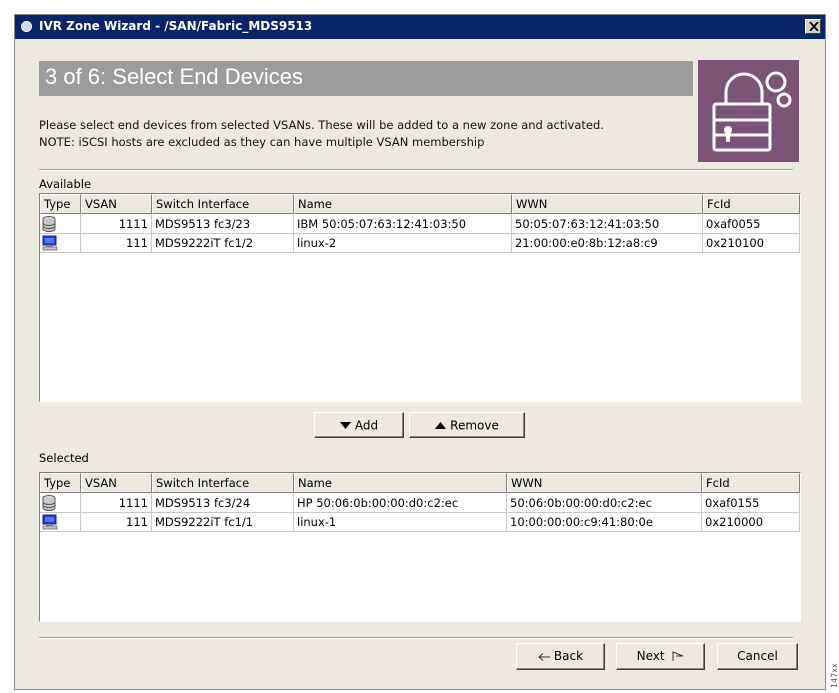 This screenshot has height=693, width=839. I want to click on fcid-cell: 0xaf0155, so click(751, 503).